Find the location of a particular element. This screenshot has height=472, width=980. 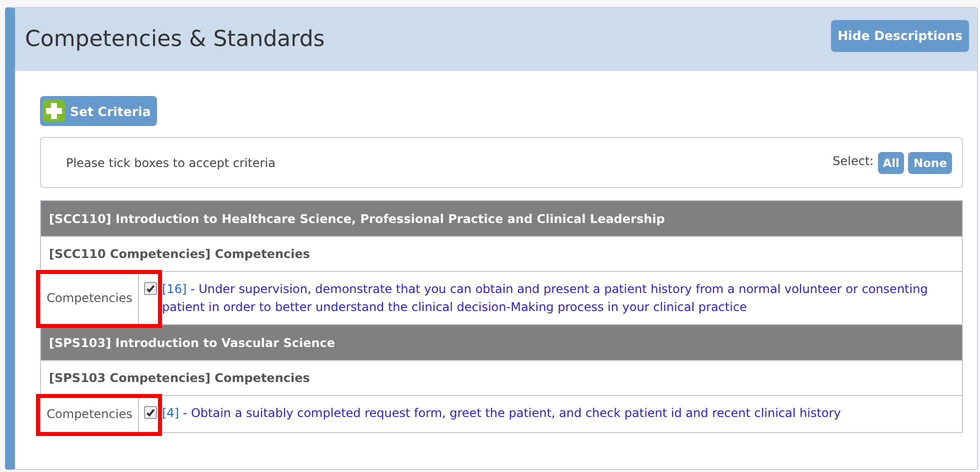

criterion-link: [4] is located at coordinates (170, 413).